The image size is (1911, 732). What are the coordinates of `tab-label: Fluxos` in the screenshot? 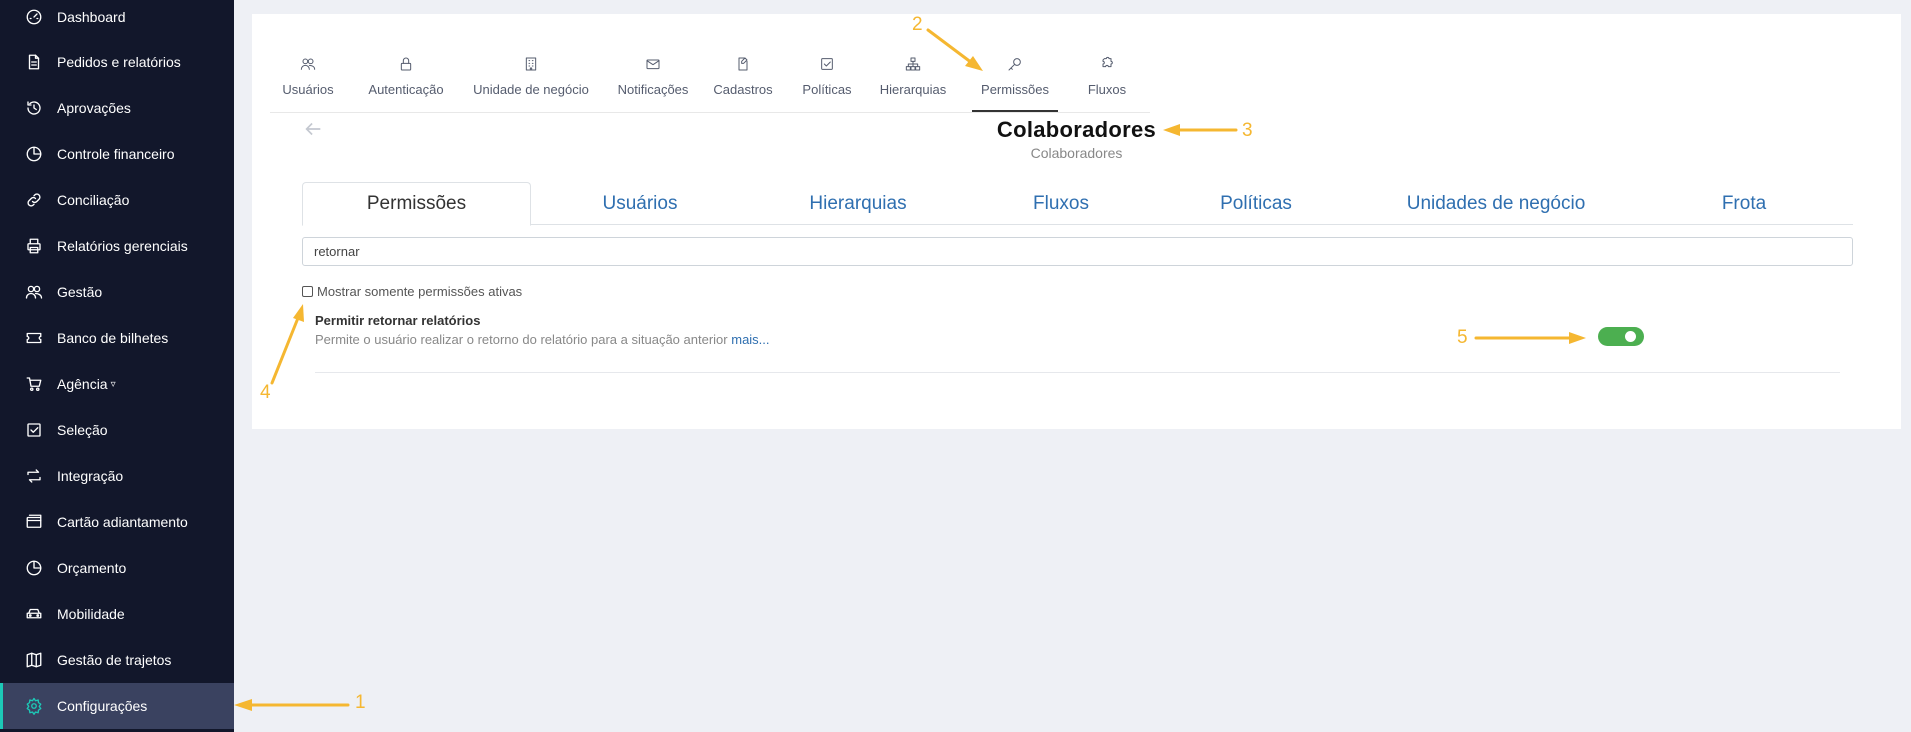 It's located at (1107, 89).